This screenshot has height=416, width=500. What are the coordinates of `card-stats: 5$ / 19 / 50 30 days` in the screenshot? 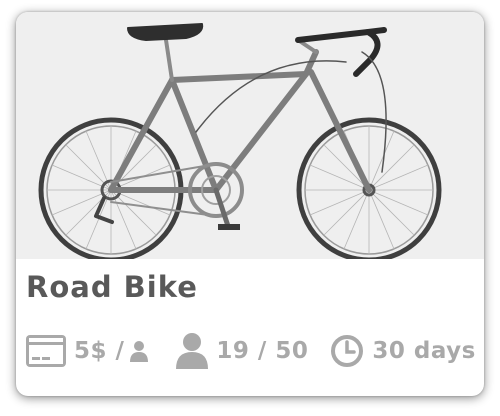 It's located at (251, 351).